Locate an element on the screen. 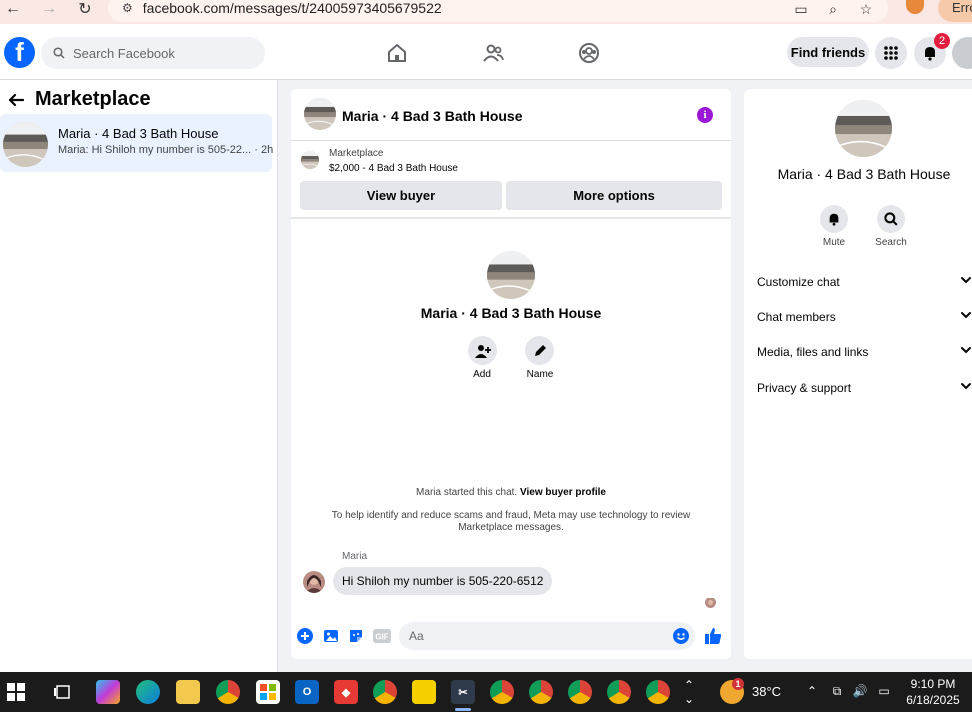  photo-icon is located at coordinates (331, 636).